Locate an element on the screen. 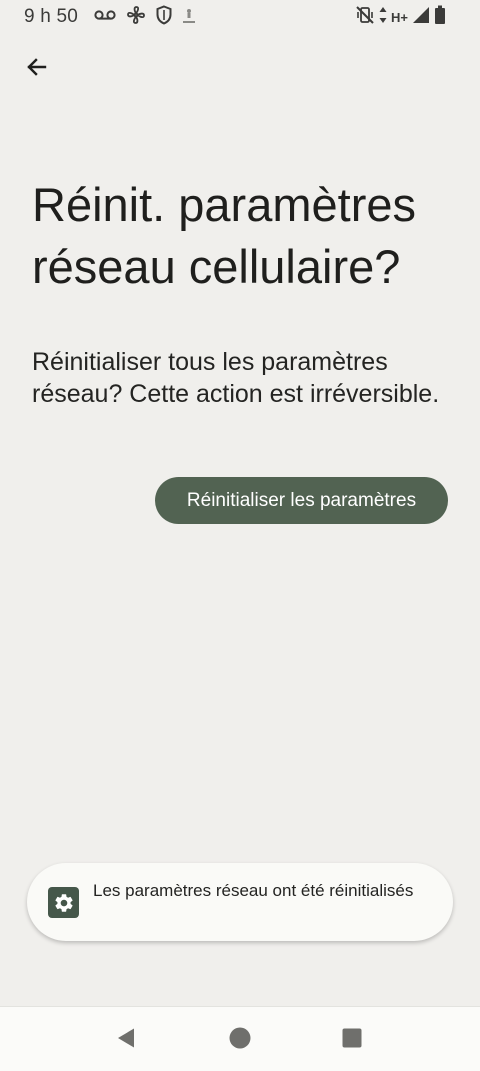 The height and width of the screenshot is (1071, 480). shield-icon is located at coordinates (164, 17).